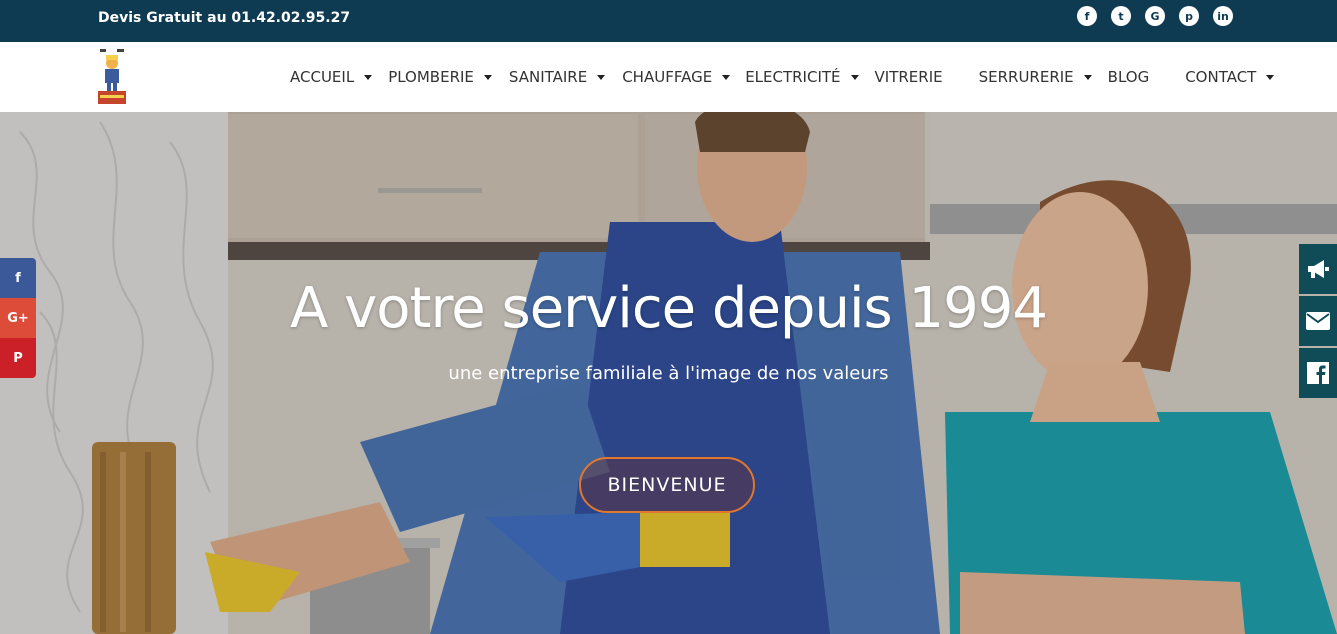  I want to click on nav-blog: BLOG, so click(1129, 77).